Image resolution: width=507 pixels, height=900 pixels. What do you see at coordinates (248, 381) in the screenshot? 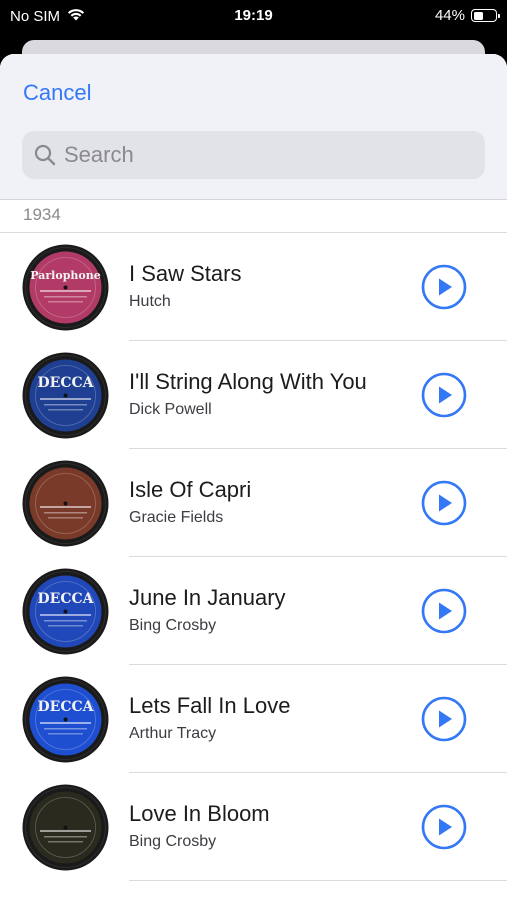
I see `track-title: I'll String Along With You` at bounding box center [248, 381].